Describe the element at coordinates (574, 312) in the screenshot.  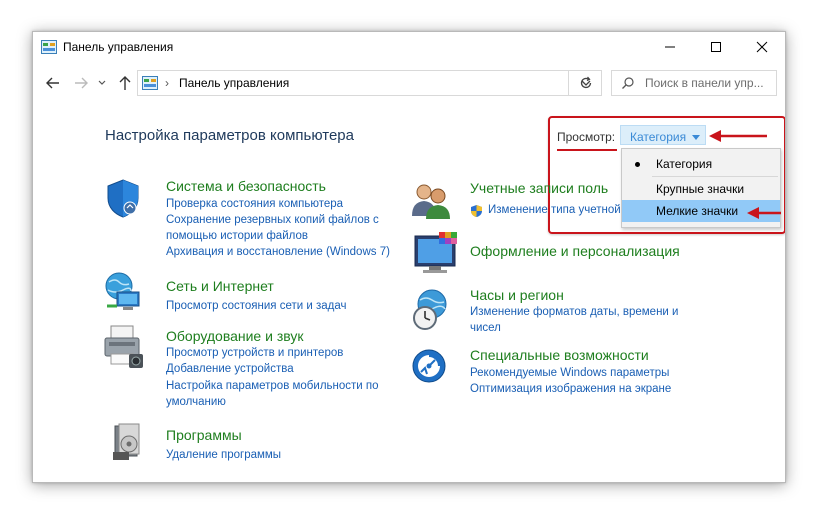
I see `link-date-time-formats: Изменение форматов даты, времени и` at that location.